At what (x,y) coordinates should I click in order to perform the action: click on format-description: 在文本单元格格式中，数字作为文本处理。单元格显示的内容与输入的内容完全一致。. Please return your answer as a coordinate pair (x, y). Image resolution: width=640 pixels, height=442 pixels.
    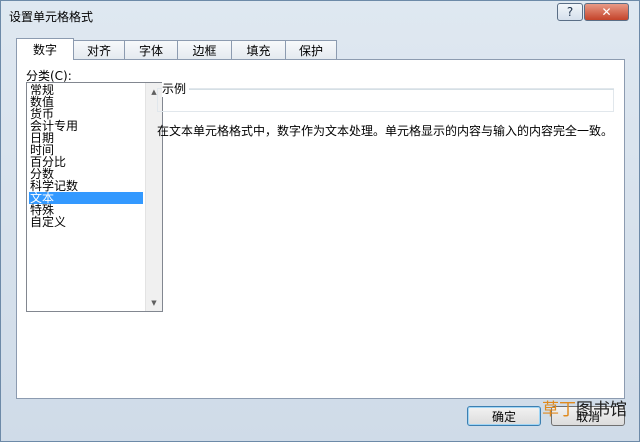
    Looking at the image, I should click on (385, 131).